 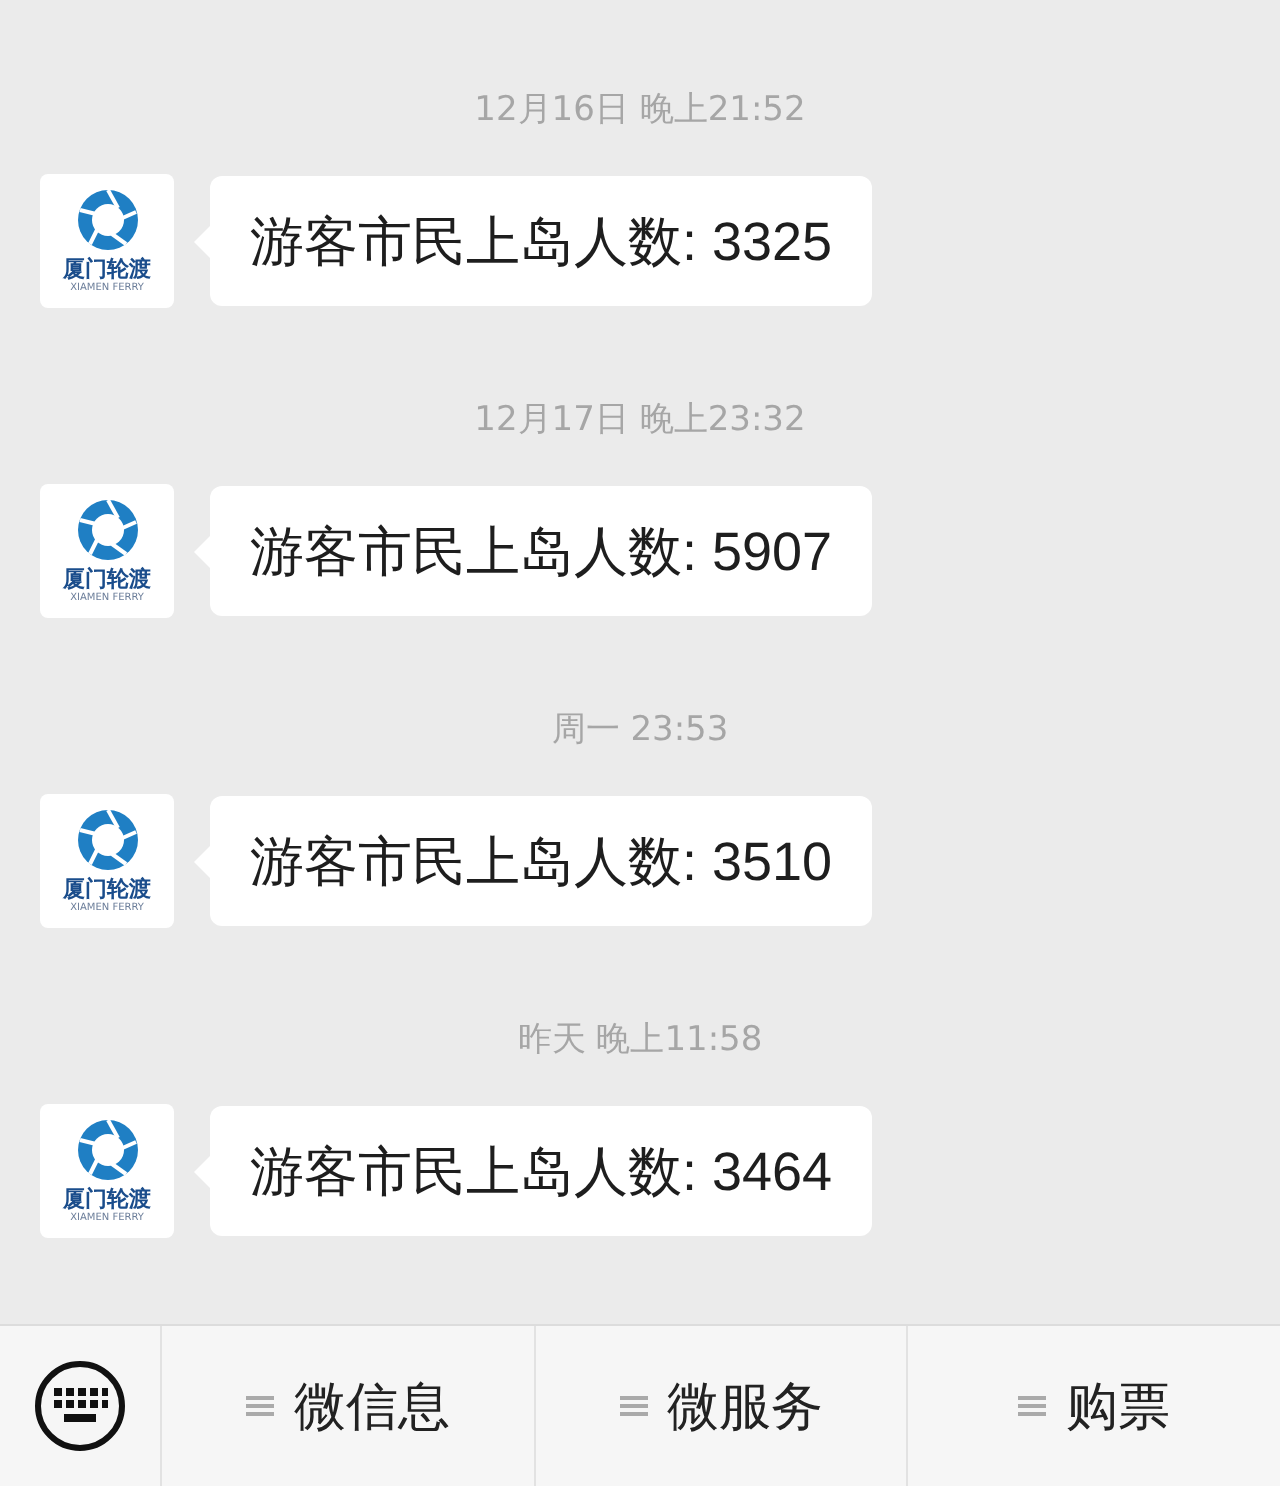 What do you see at coordinates (640, 420) in the screenshot?
I see `message-time: 12月17日 晚上23:32` at bounding box center [640, 420].